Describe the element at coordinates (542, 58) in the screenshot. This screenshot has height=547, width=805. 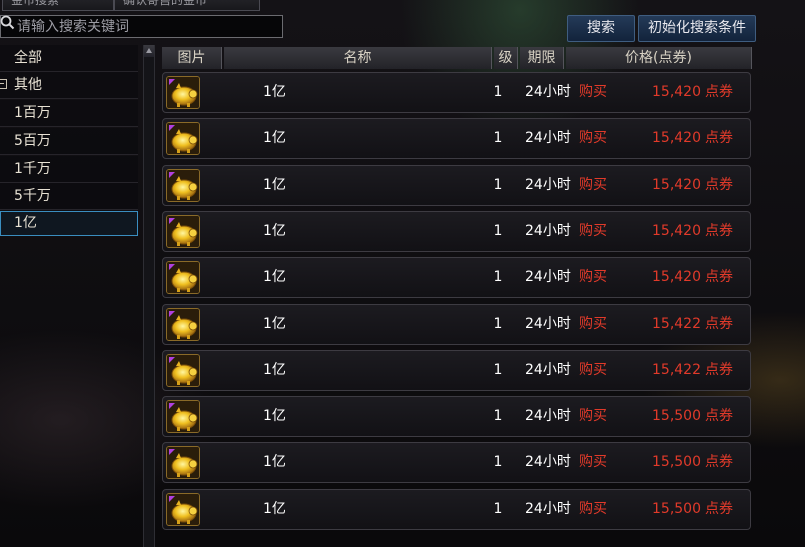
I see `header-period: 期限` at that location.